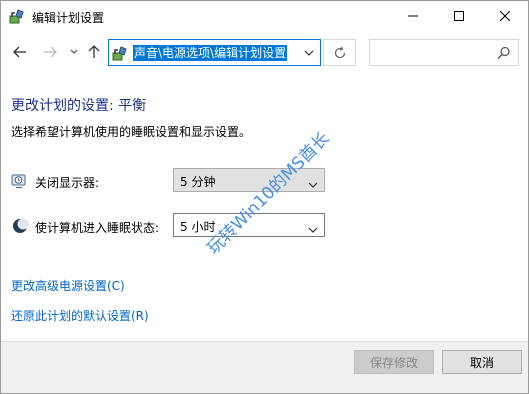  I want to click on maximize-icon, so click(459, 16).